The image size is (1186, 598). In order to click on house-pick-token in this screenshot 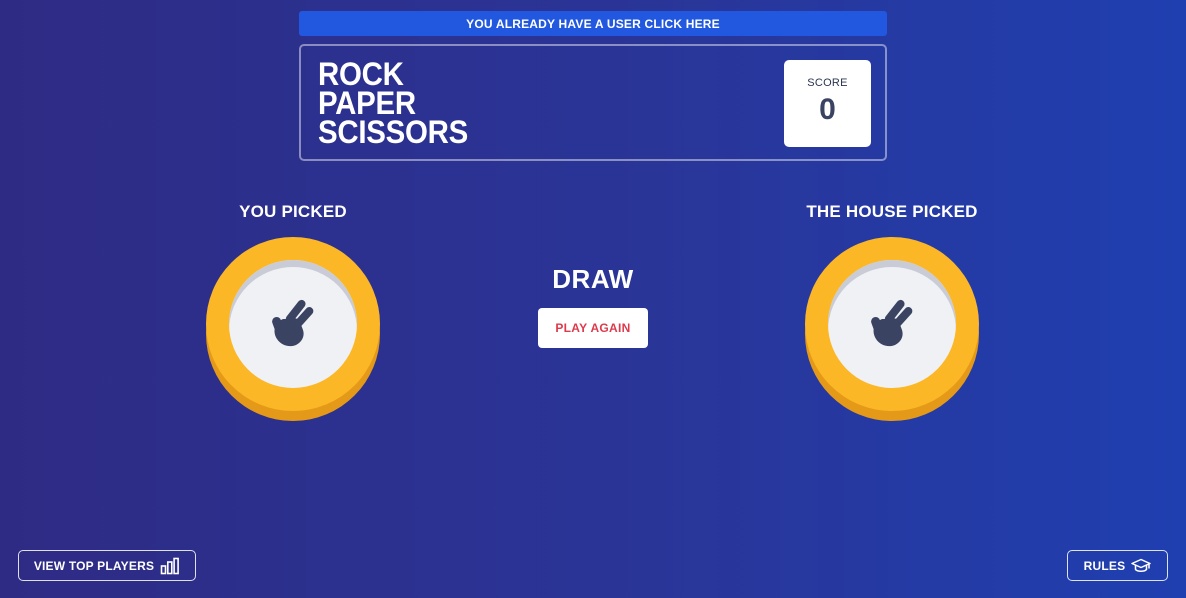, I will do `click(892, 329)`.